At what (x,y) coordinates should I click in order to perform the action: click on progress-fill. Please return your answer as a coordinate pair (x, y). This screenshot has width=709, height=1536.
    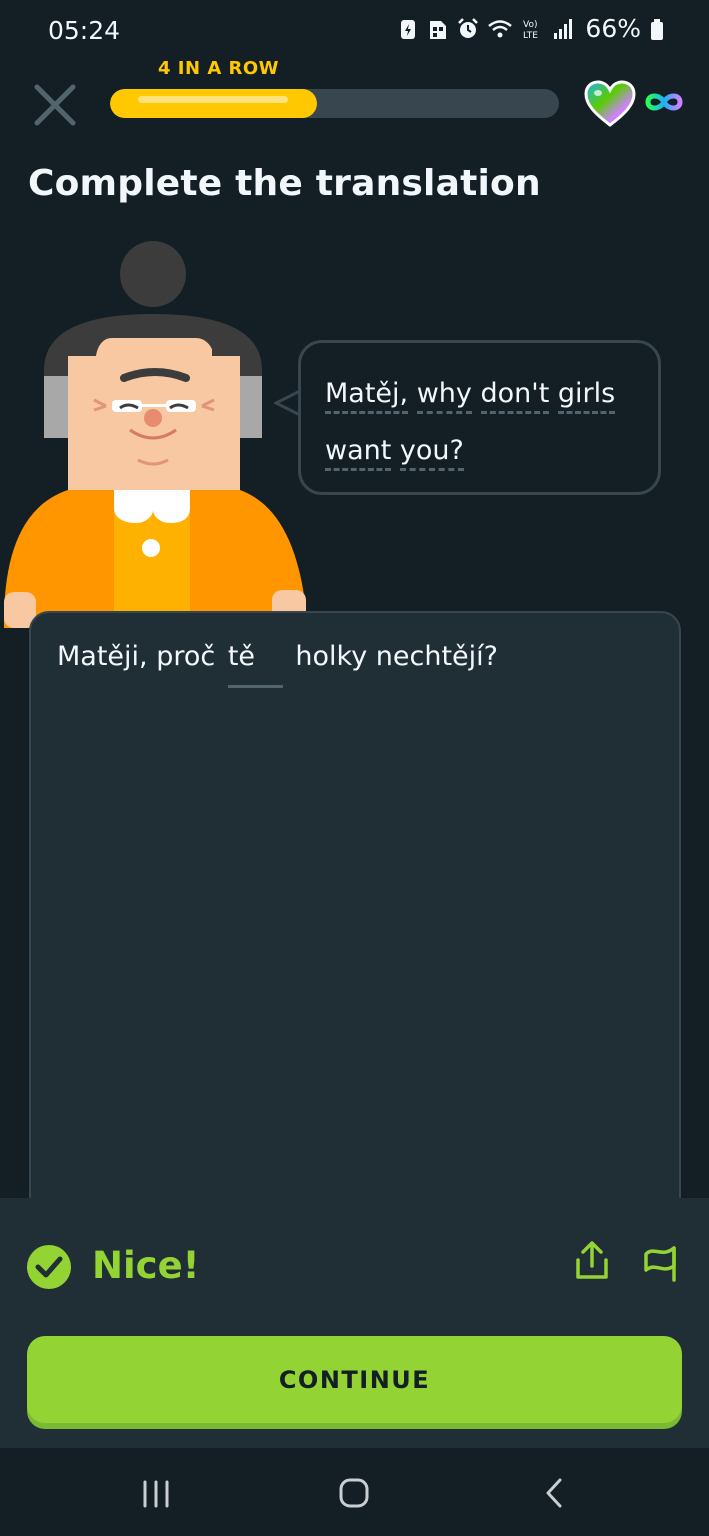
    Looking at the image, I should click on (213, 103).